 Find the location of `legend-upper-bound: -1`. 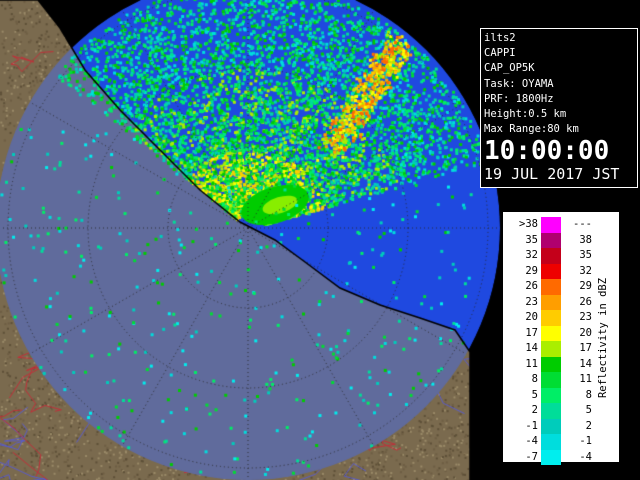

legend-upper-bound: -1 is located at coordinates (585, 441).